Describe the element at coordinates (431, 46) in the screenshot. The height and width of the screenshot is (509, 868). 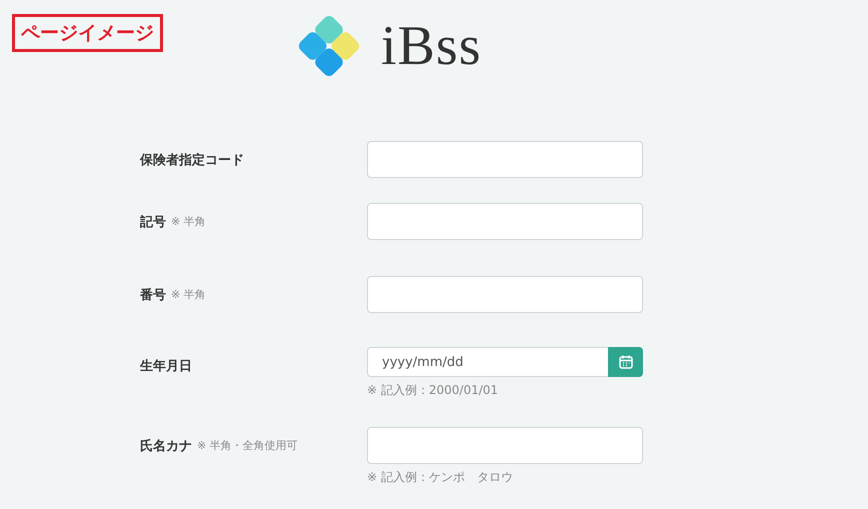
I see `logo-text: iBss` at that location.